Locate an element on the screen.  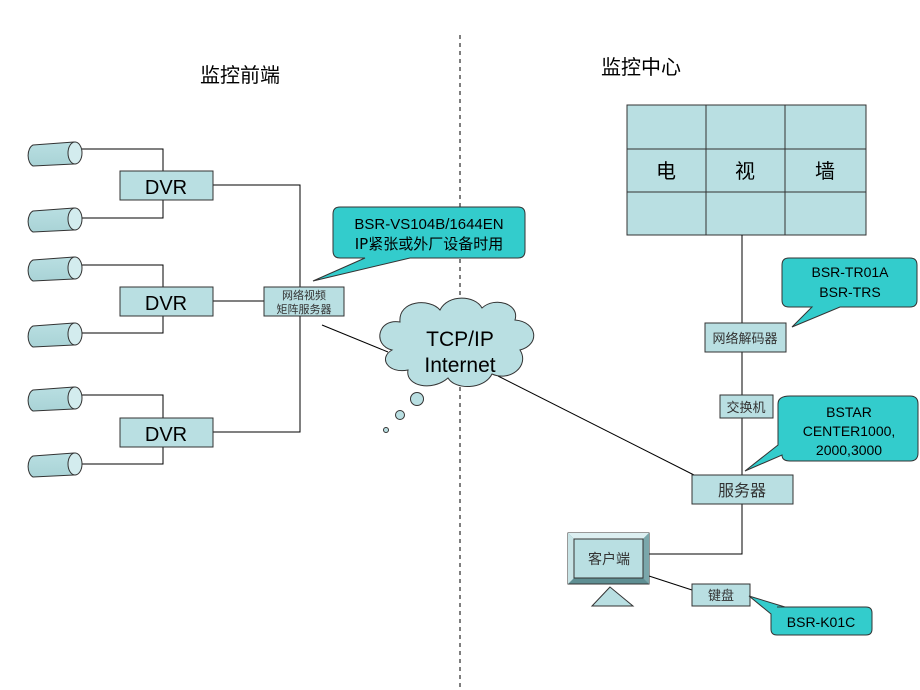
callout-matrix-line1: BSR-VS104B/1644EN is located at coordinates (428, 224).